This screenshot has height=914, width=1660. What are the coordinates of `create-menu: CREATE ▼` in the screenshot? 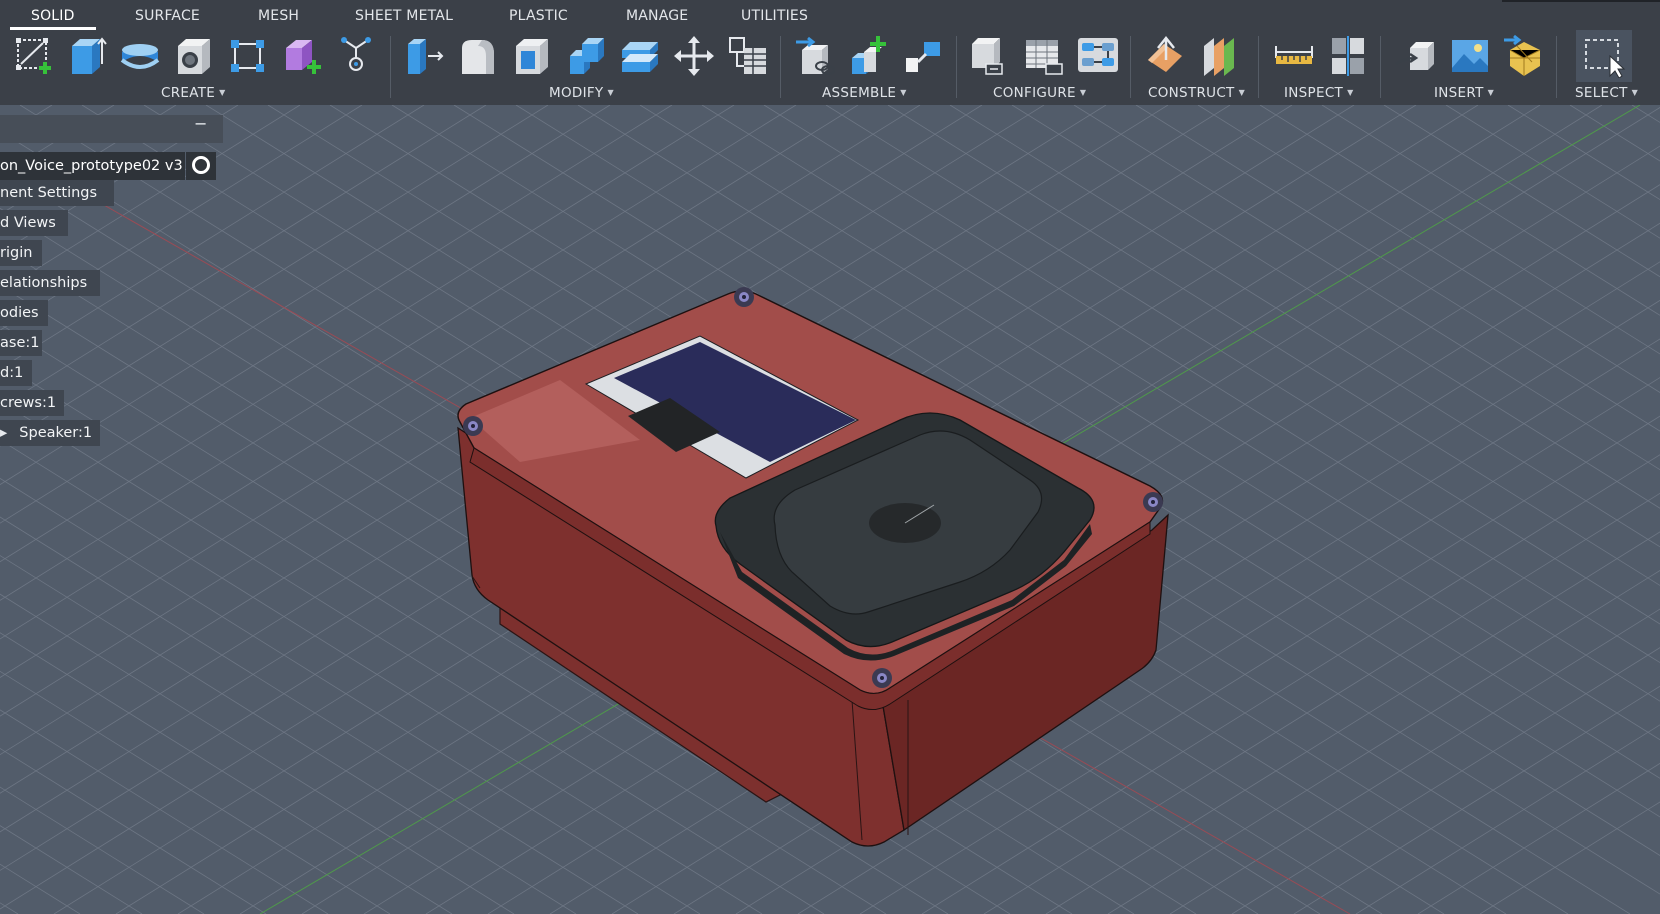 It's located at (193, 93).